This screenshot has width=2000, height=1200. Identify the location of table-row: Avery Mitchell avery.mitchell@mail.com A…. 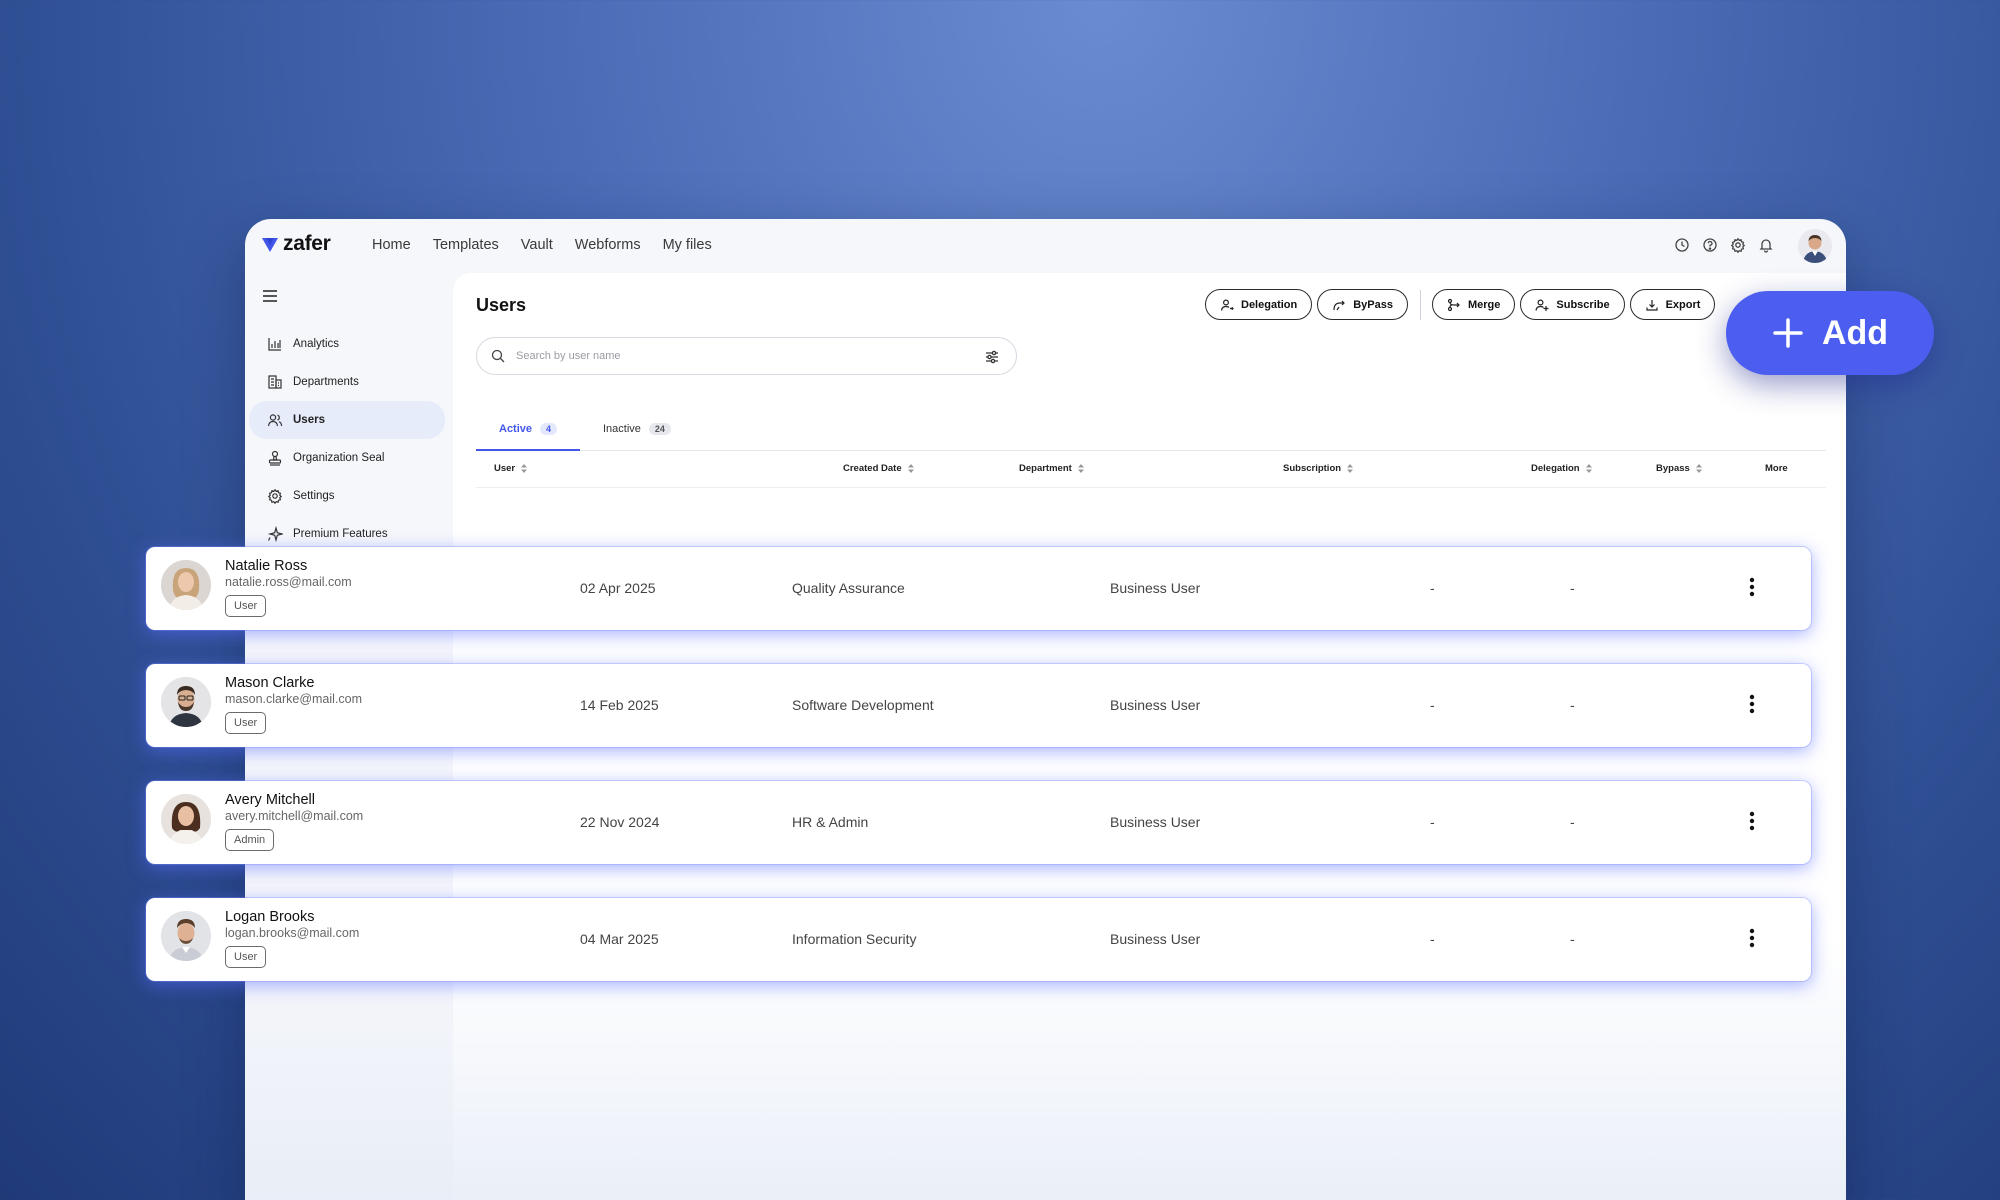
(978, 822).